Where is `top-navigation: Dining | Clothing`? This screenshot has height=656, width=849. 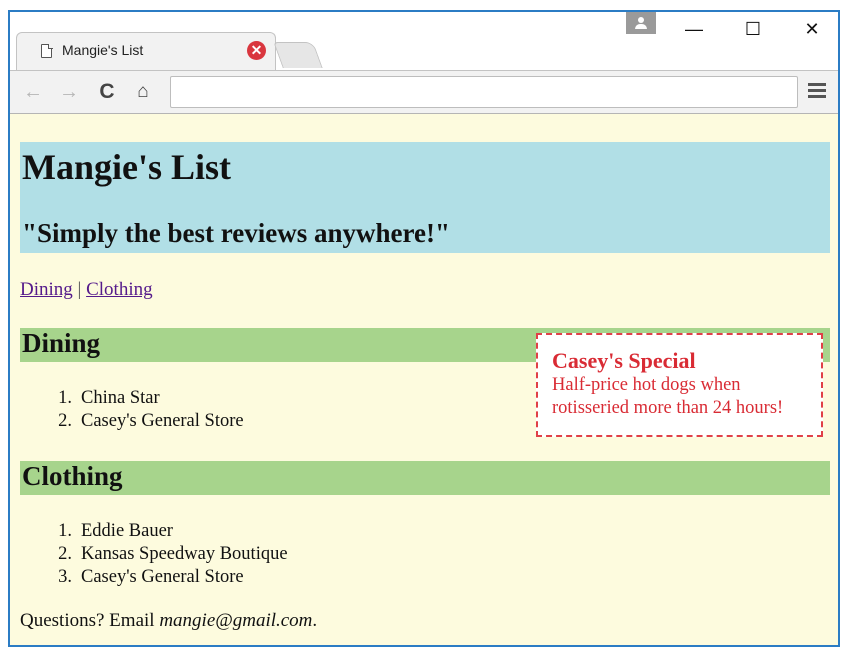 top-navigation: Dining | Clothing is located at coordinates (86, 290).